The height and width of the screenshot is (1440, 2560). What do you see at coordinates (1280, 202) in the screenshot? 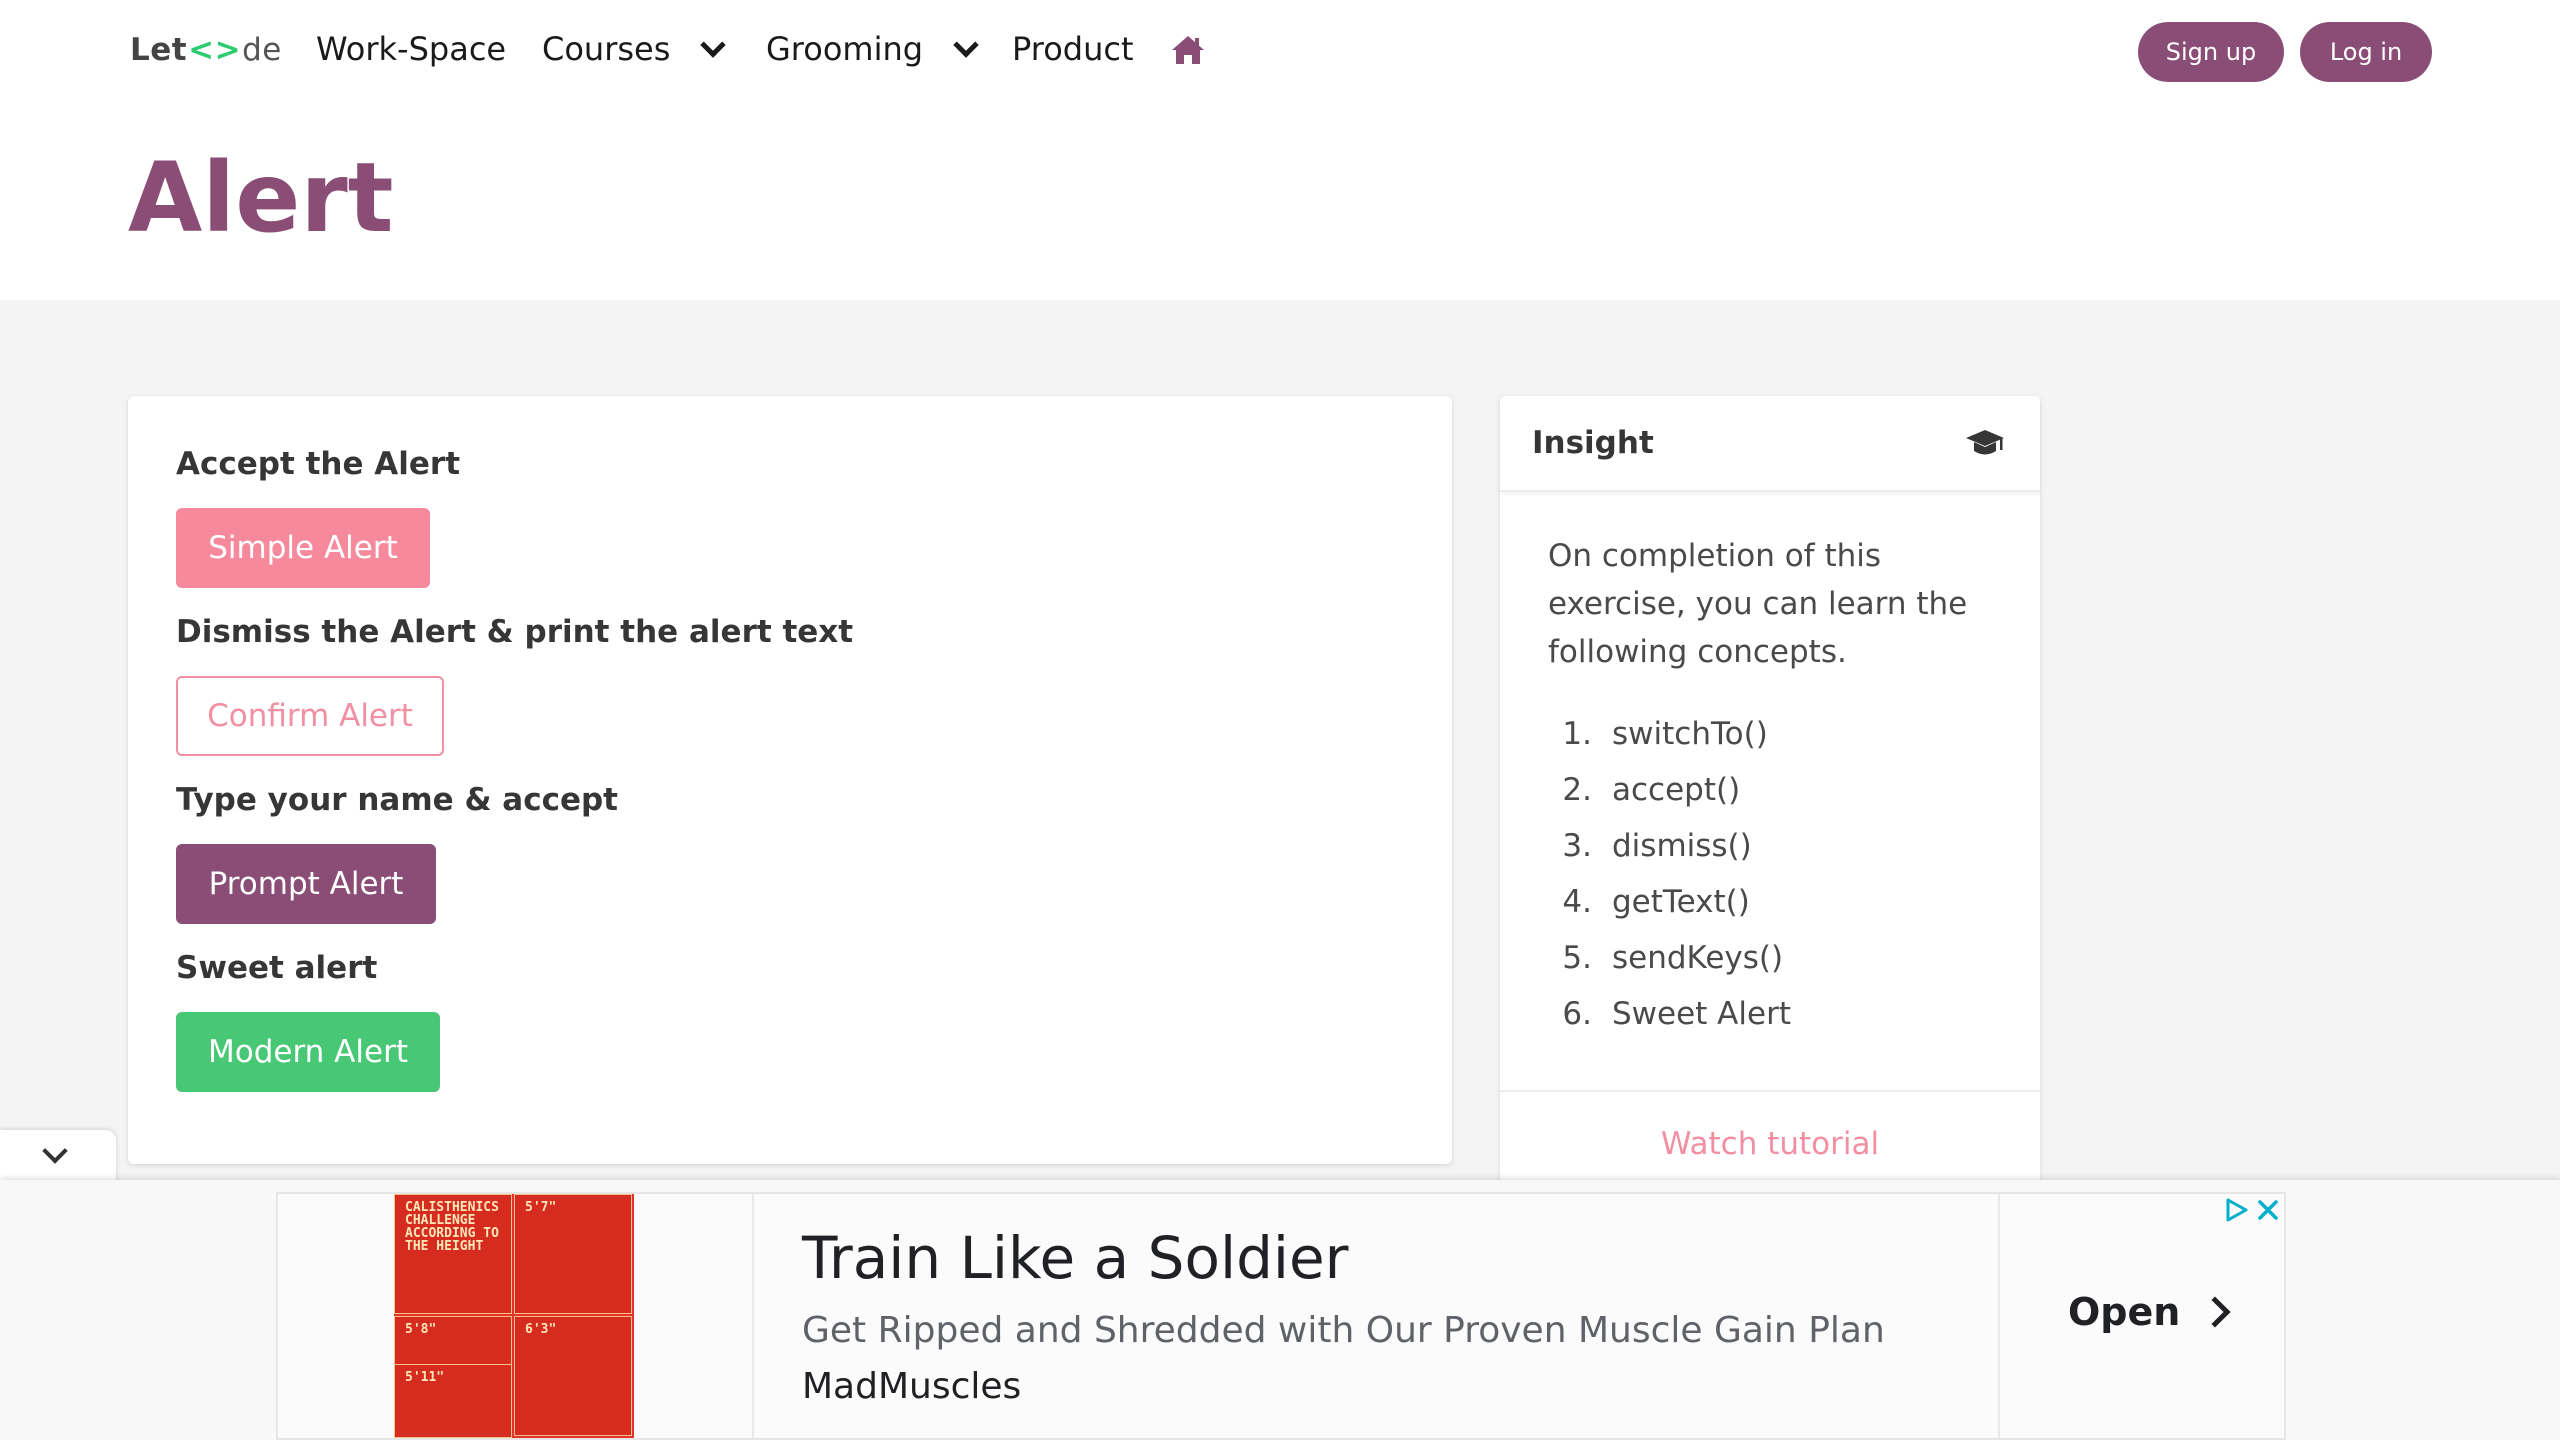
I see `page-hero: Alert` at bounding box center [1280, 202].